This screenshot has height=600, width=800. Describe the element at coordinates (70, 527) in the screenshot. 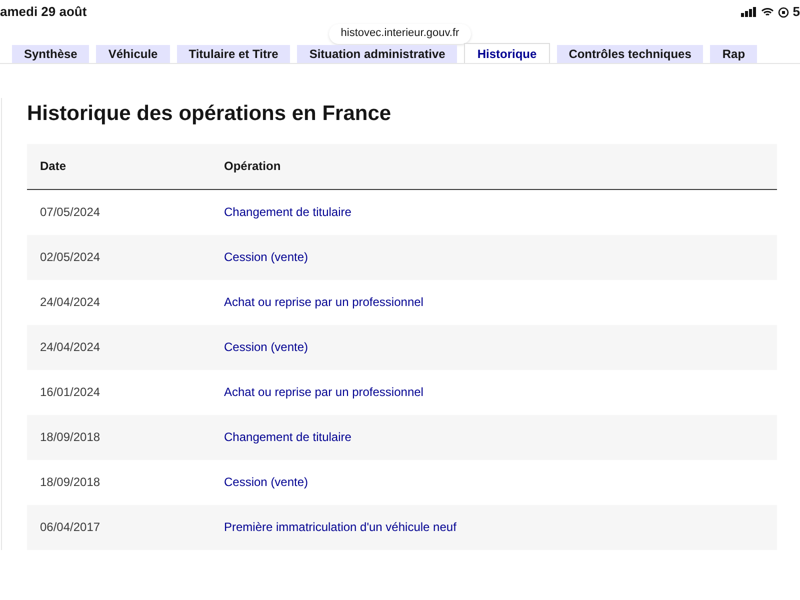

I see `date-cell-text: 06/04/2017` at that location.